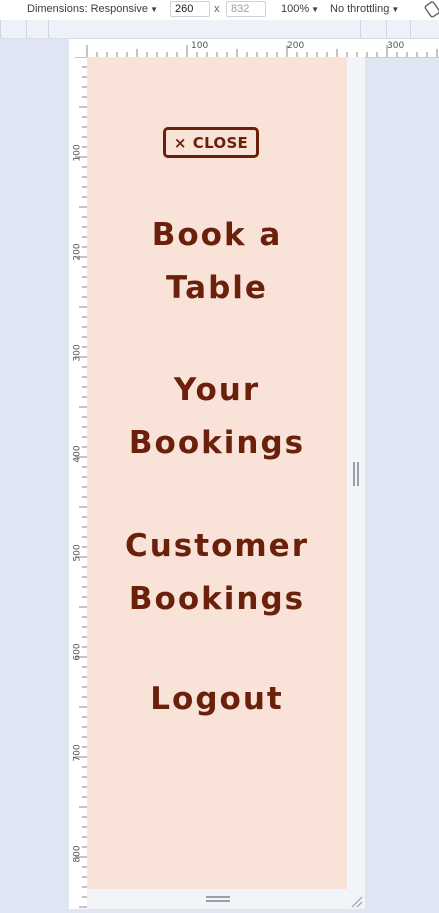 The width and height of the screenshot is (439, 913). Describe the element at coordinates (217, 417) in the screenshot. I see `nav-link-your-bookings: Your Bookings` at that location.